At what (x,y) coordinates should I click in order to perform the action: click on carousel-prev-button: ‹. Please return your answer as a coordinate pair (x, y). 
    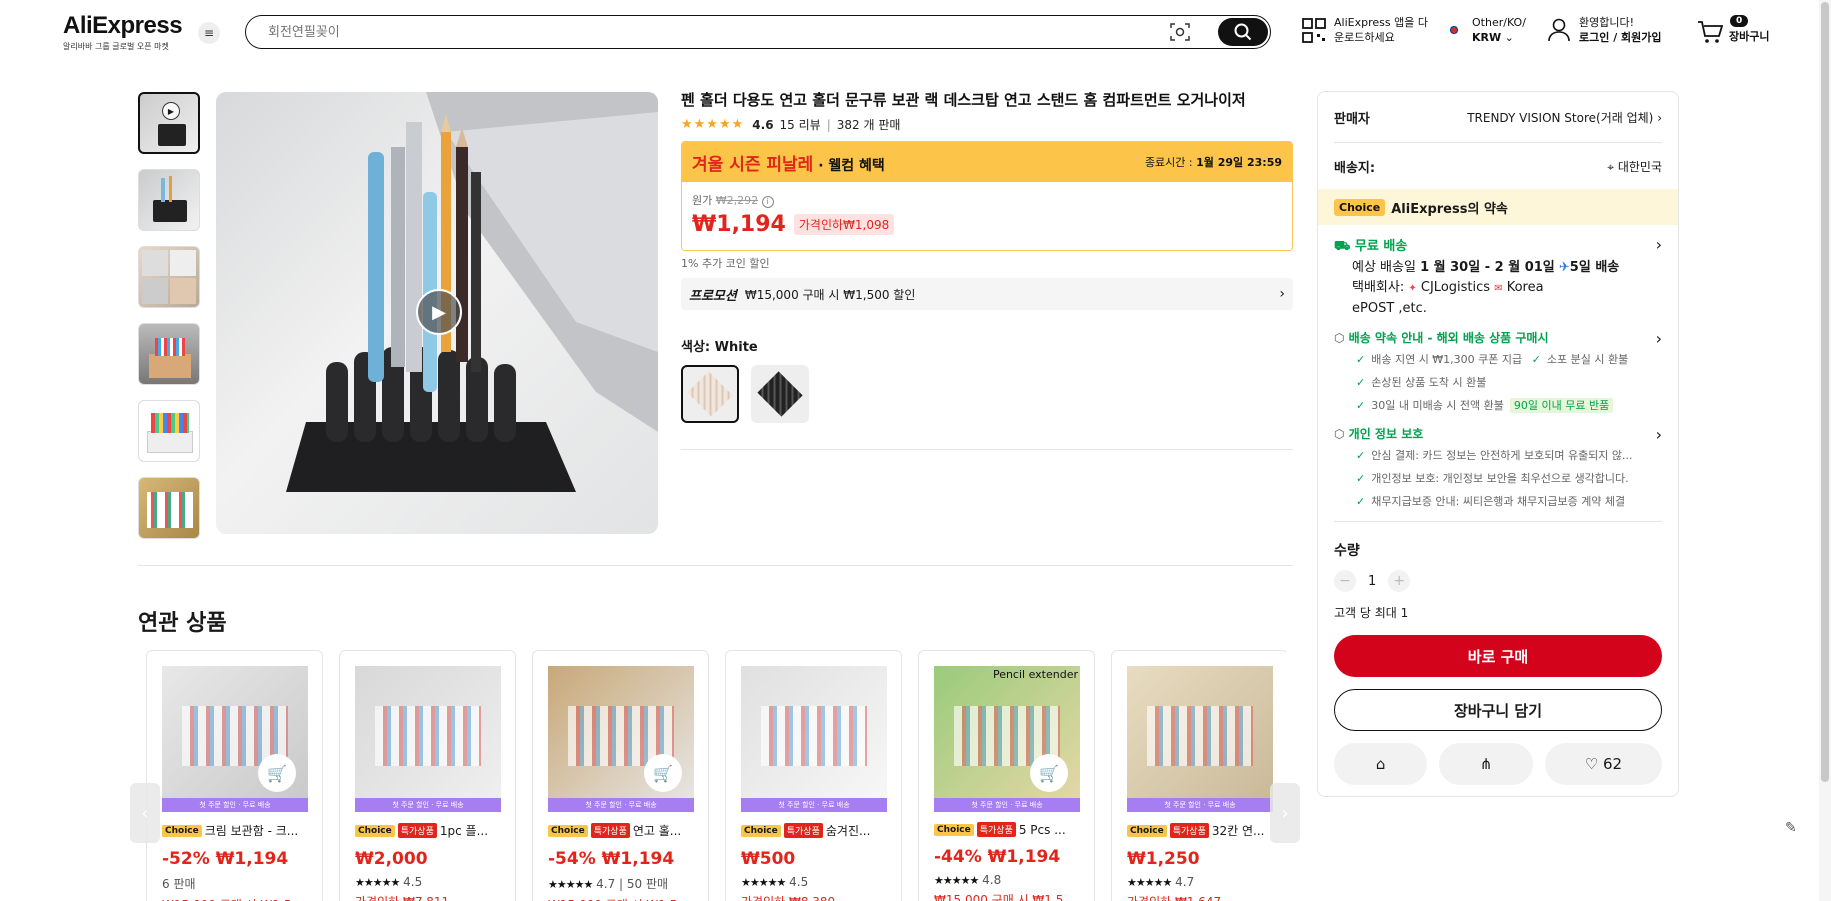
    Looking at the image, I should click on (145, 813).